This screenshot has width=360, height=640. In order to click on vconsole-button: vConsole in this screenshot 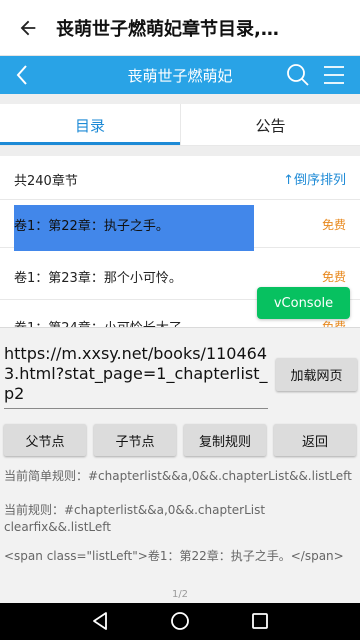, I will do `click(303, 303)`.